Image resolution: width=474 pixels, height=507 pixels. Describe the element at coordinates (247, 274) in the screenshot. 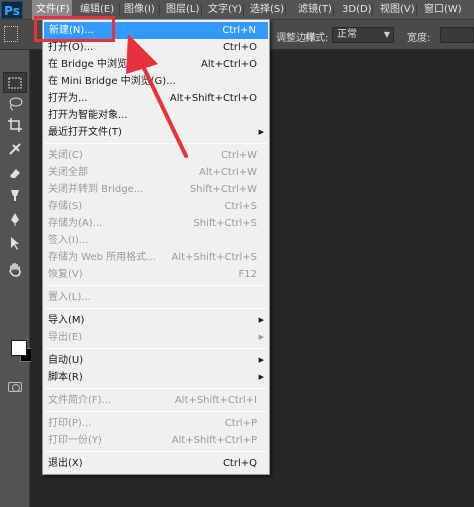

I see `menu-item-shortcut: F12` at that location.